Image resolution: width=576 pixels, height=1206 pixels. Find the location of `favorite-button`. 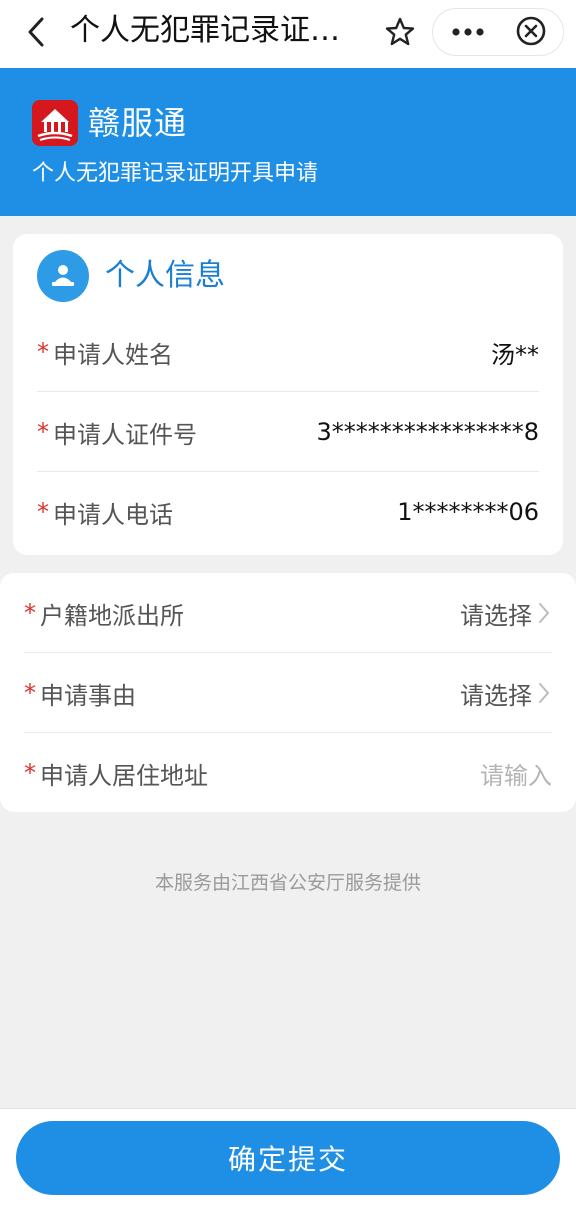

favorite-button is located at coordinates (400, 32).